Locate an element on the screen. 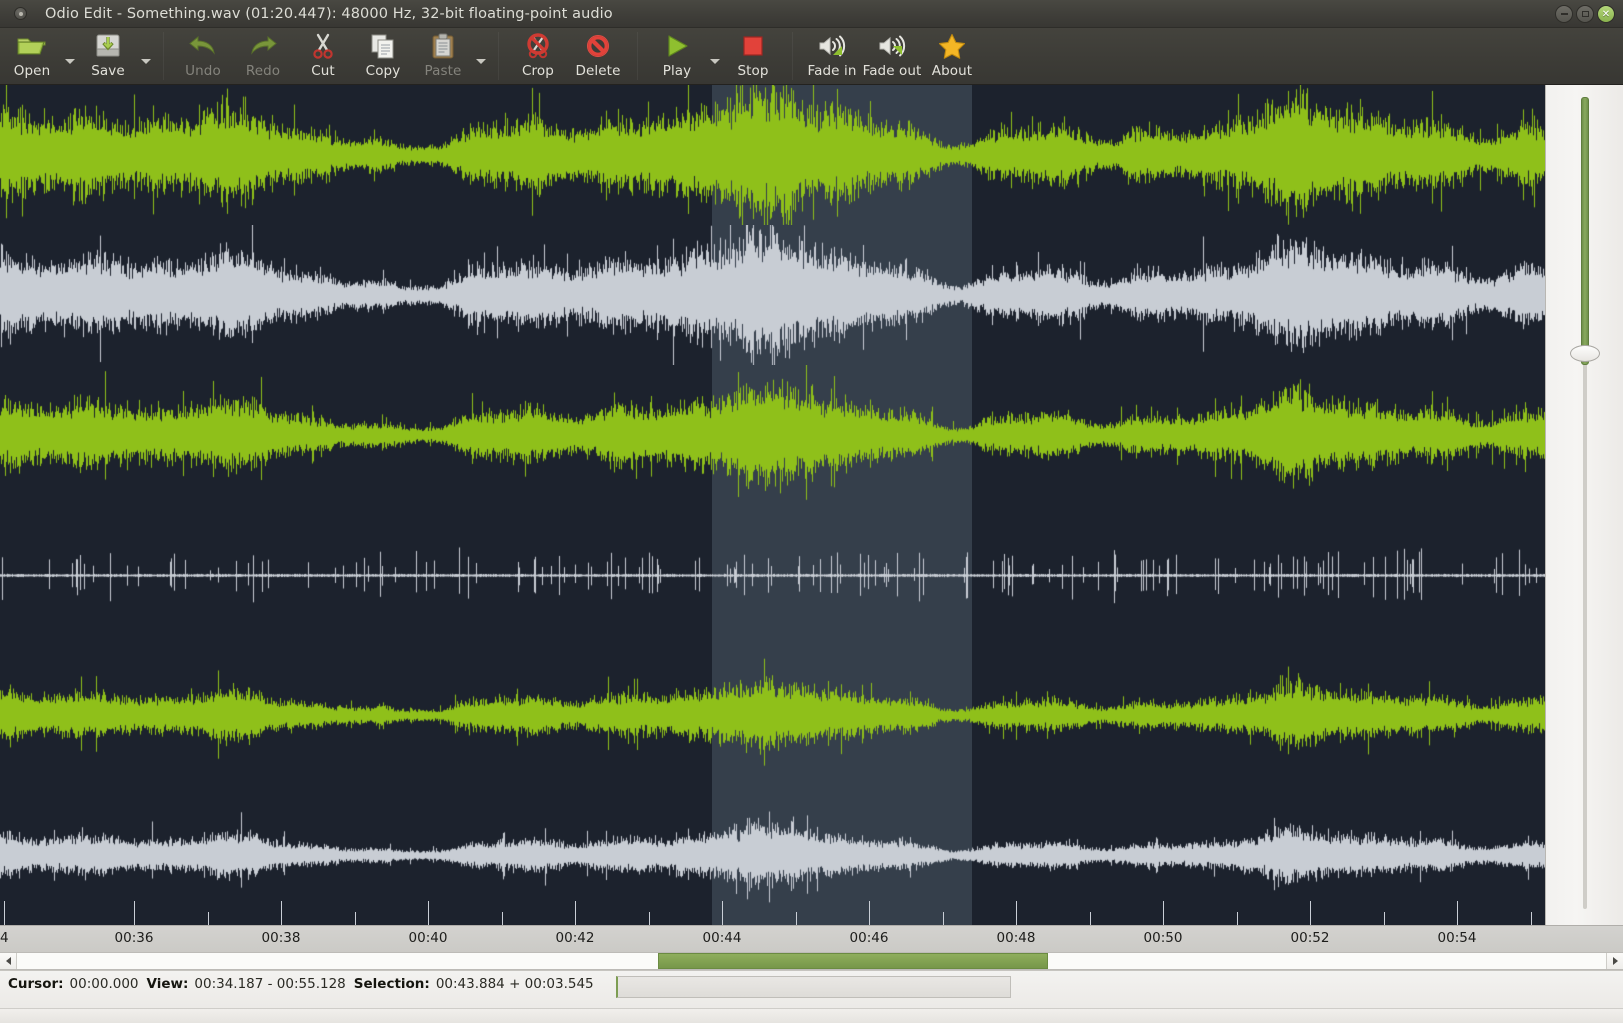 This screenshot has width=1623, height=1023. scissors-icon is located at coordinates (323, 46).